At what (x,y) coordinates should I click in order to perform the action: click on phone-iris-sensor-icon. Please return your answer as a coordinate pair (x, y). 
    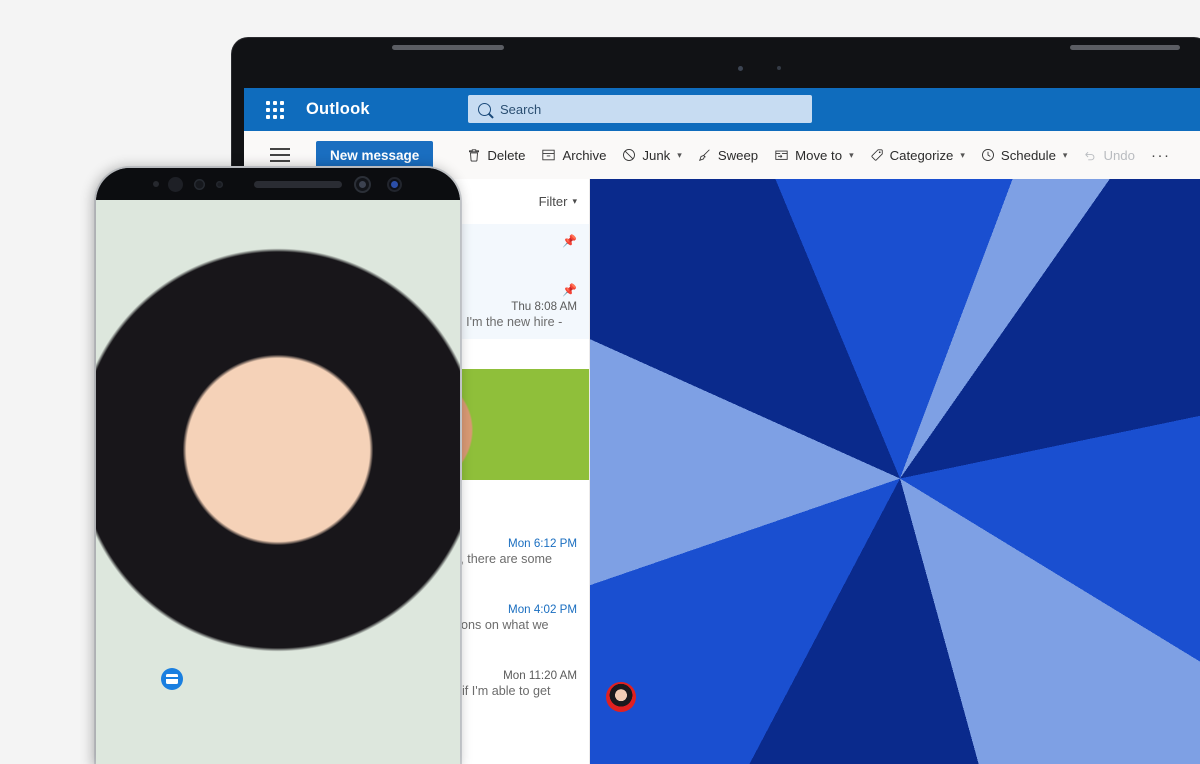
    Looking at the image, I should click on (394, 184).